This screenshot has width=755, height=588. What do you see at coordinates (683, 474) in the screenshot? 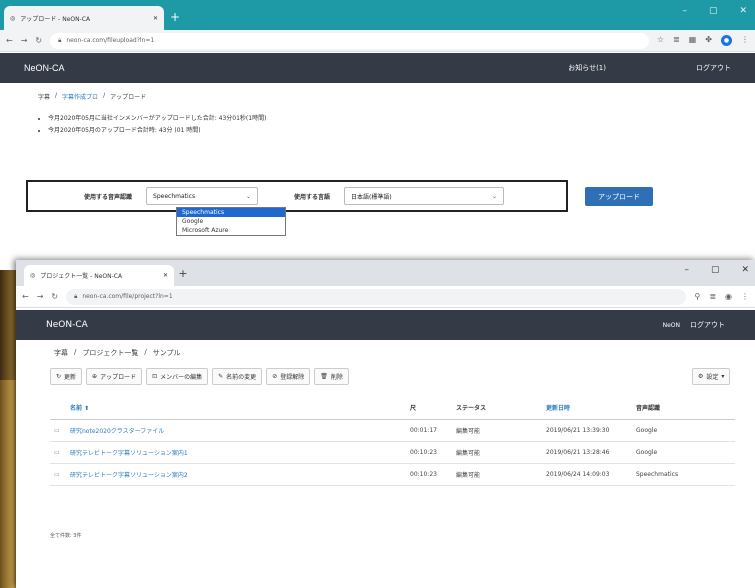
I see `engine-cell: Speechmatics` at bounding box center [683, 474].